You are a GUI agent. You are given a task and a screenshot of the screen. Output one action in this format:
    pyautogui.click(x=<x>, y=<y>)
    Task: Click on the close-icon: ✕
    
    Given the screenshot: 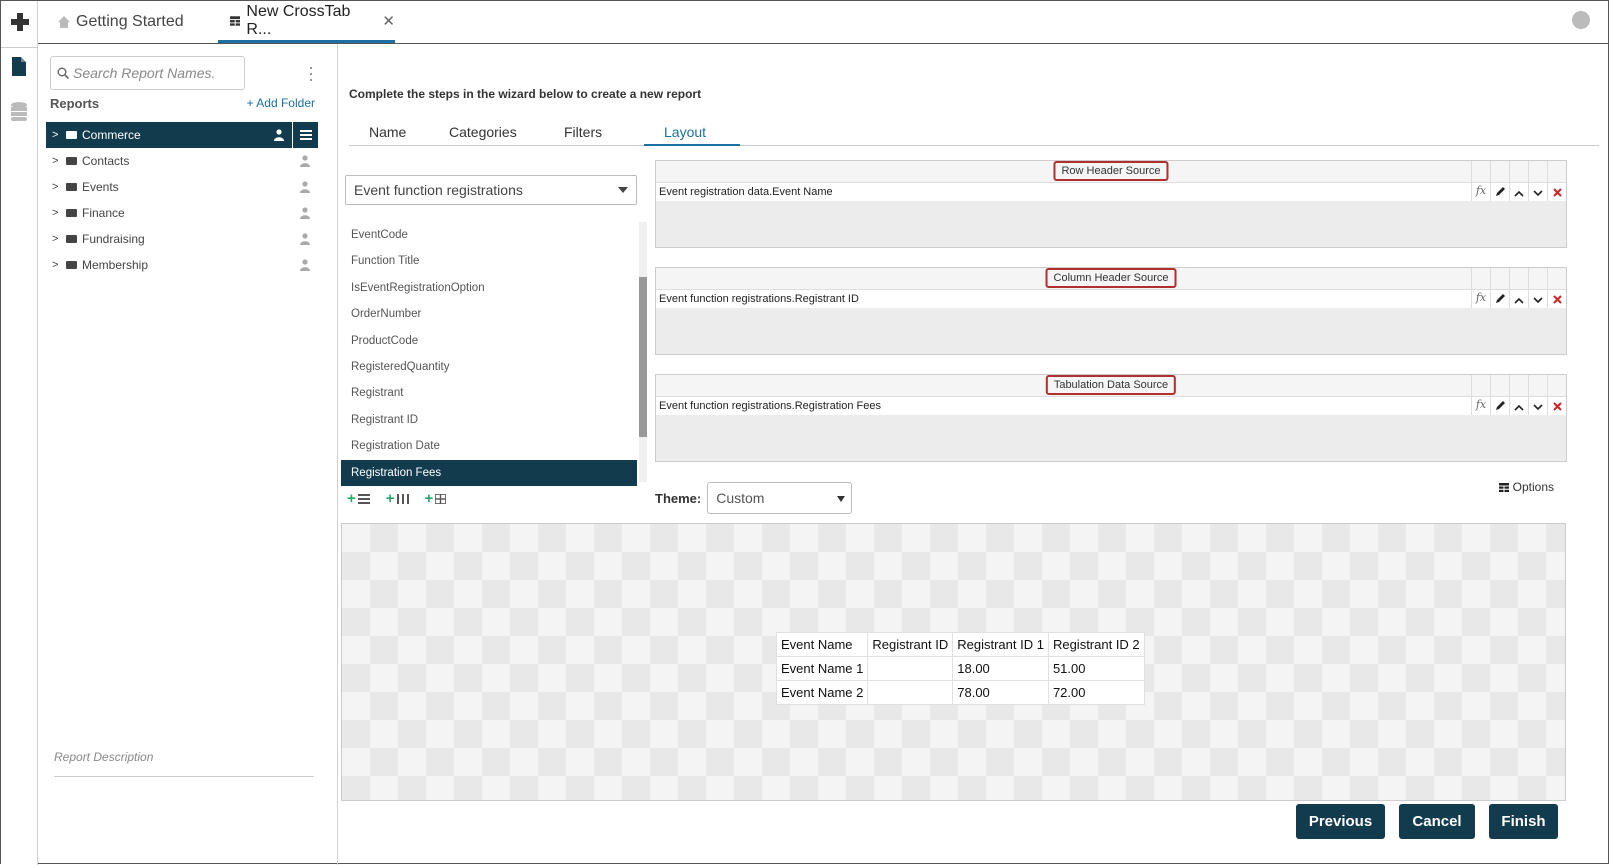 What is the action you would take?
    pyautogui.click(x=388, y=21)
    